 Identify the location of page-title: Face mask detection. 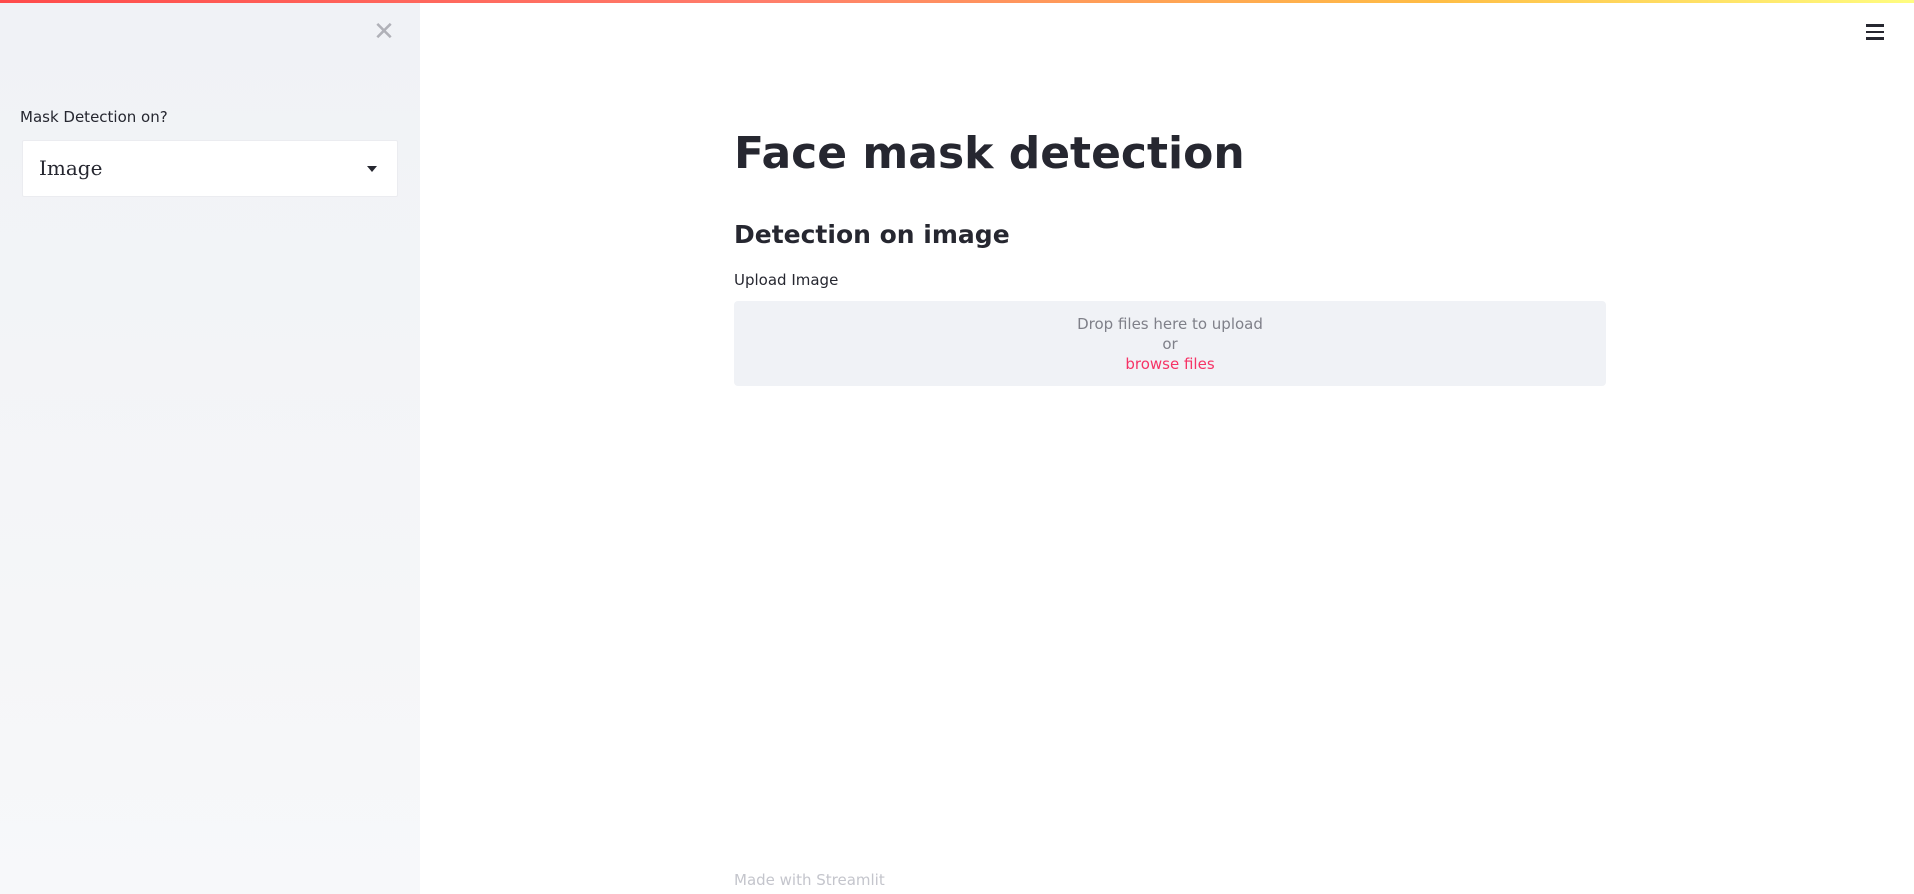
(989, 153).